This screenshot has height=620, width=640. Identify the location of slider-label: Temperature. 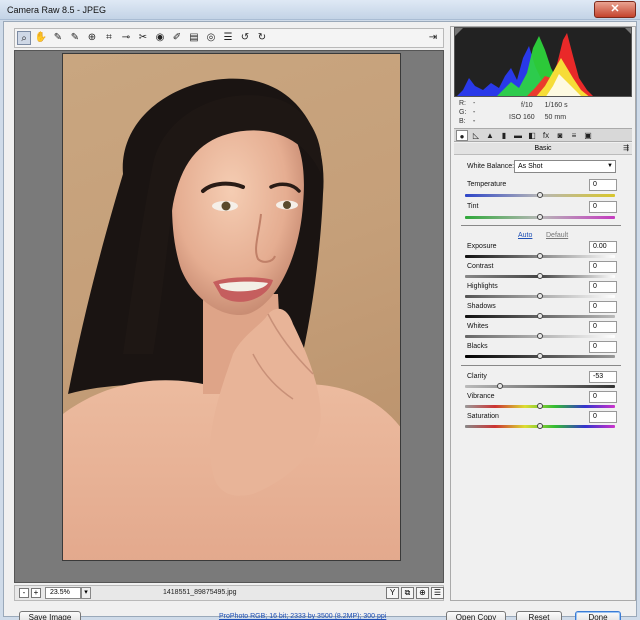
(487, 184).